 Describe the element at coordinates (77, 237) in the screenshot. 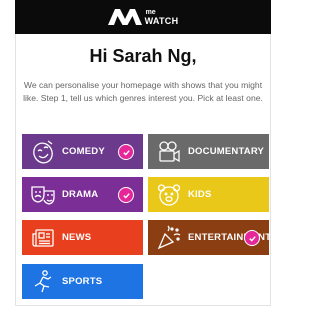

I see `genre-label: NEWS` at that location.